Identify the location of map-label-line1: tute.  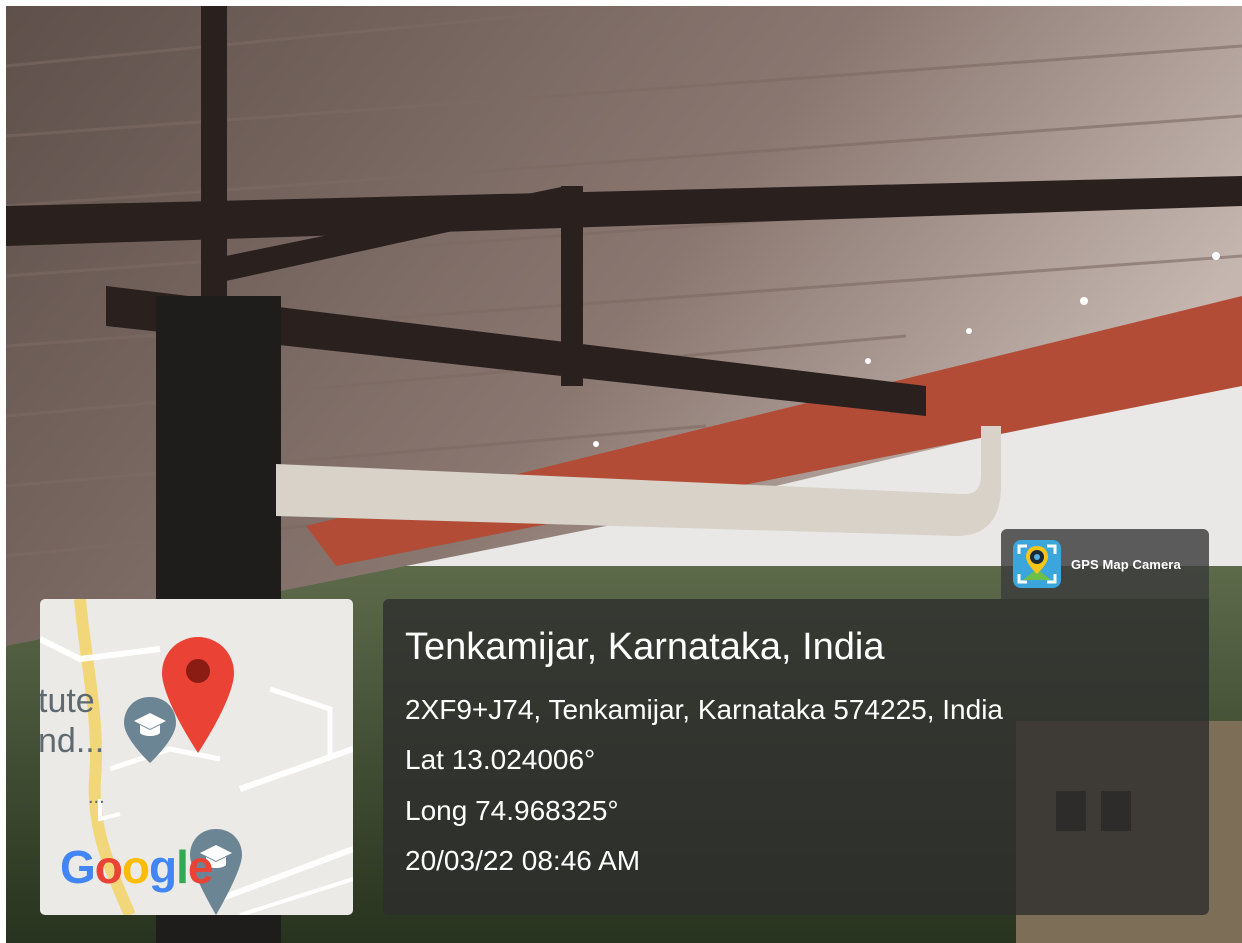
(67, 701).